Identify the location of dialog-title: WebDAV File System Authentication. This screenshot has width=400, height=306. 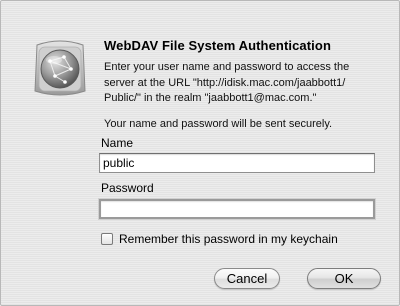
(217, 45).